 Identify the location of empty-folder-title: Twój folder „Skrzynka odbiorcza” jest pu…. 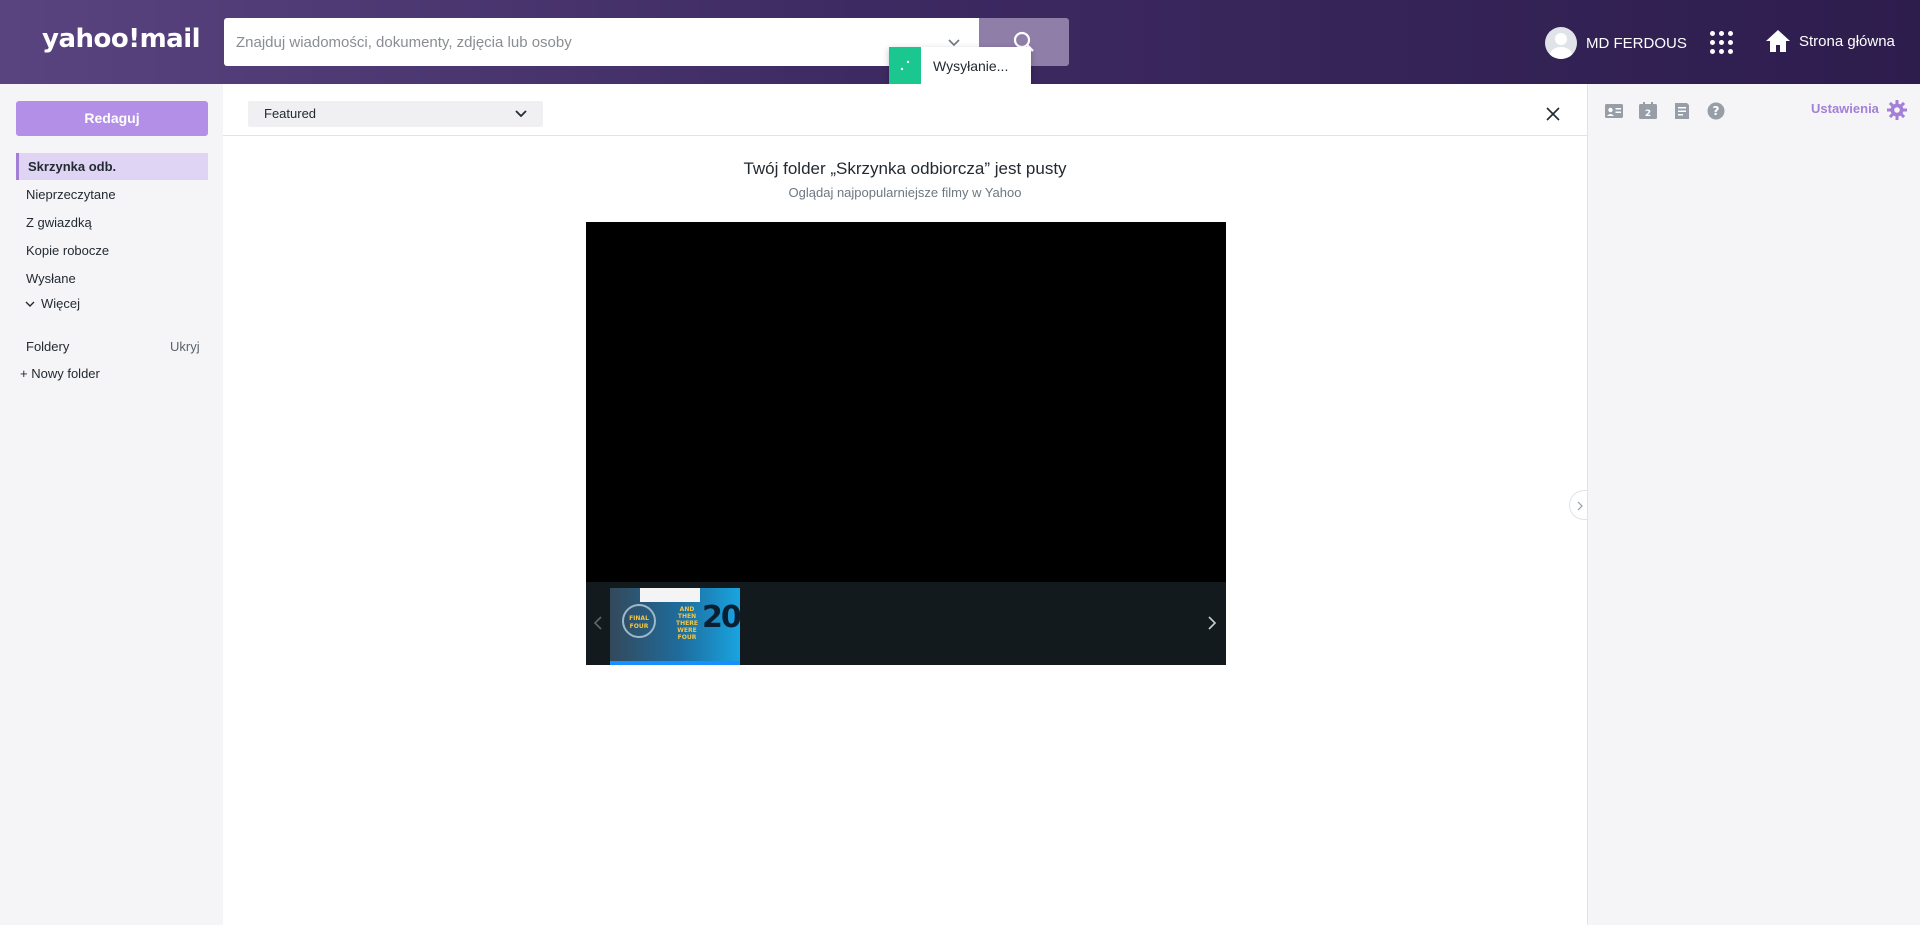
(905, 168).